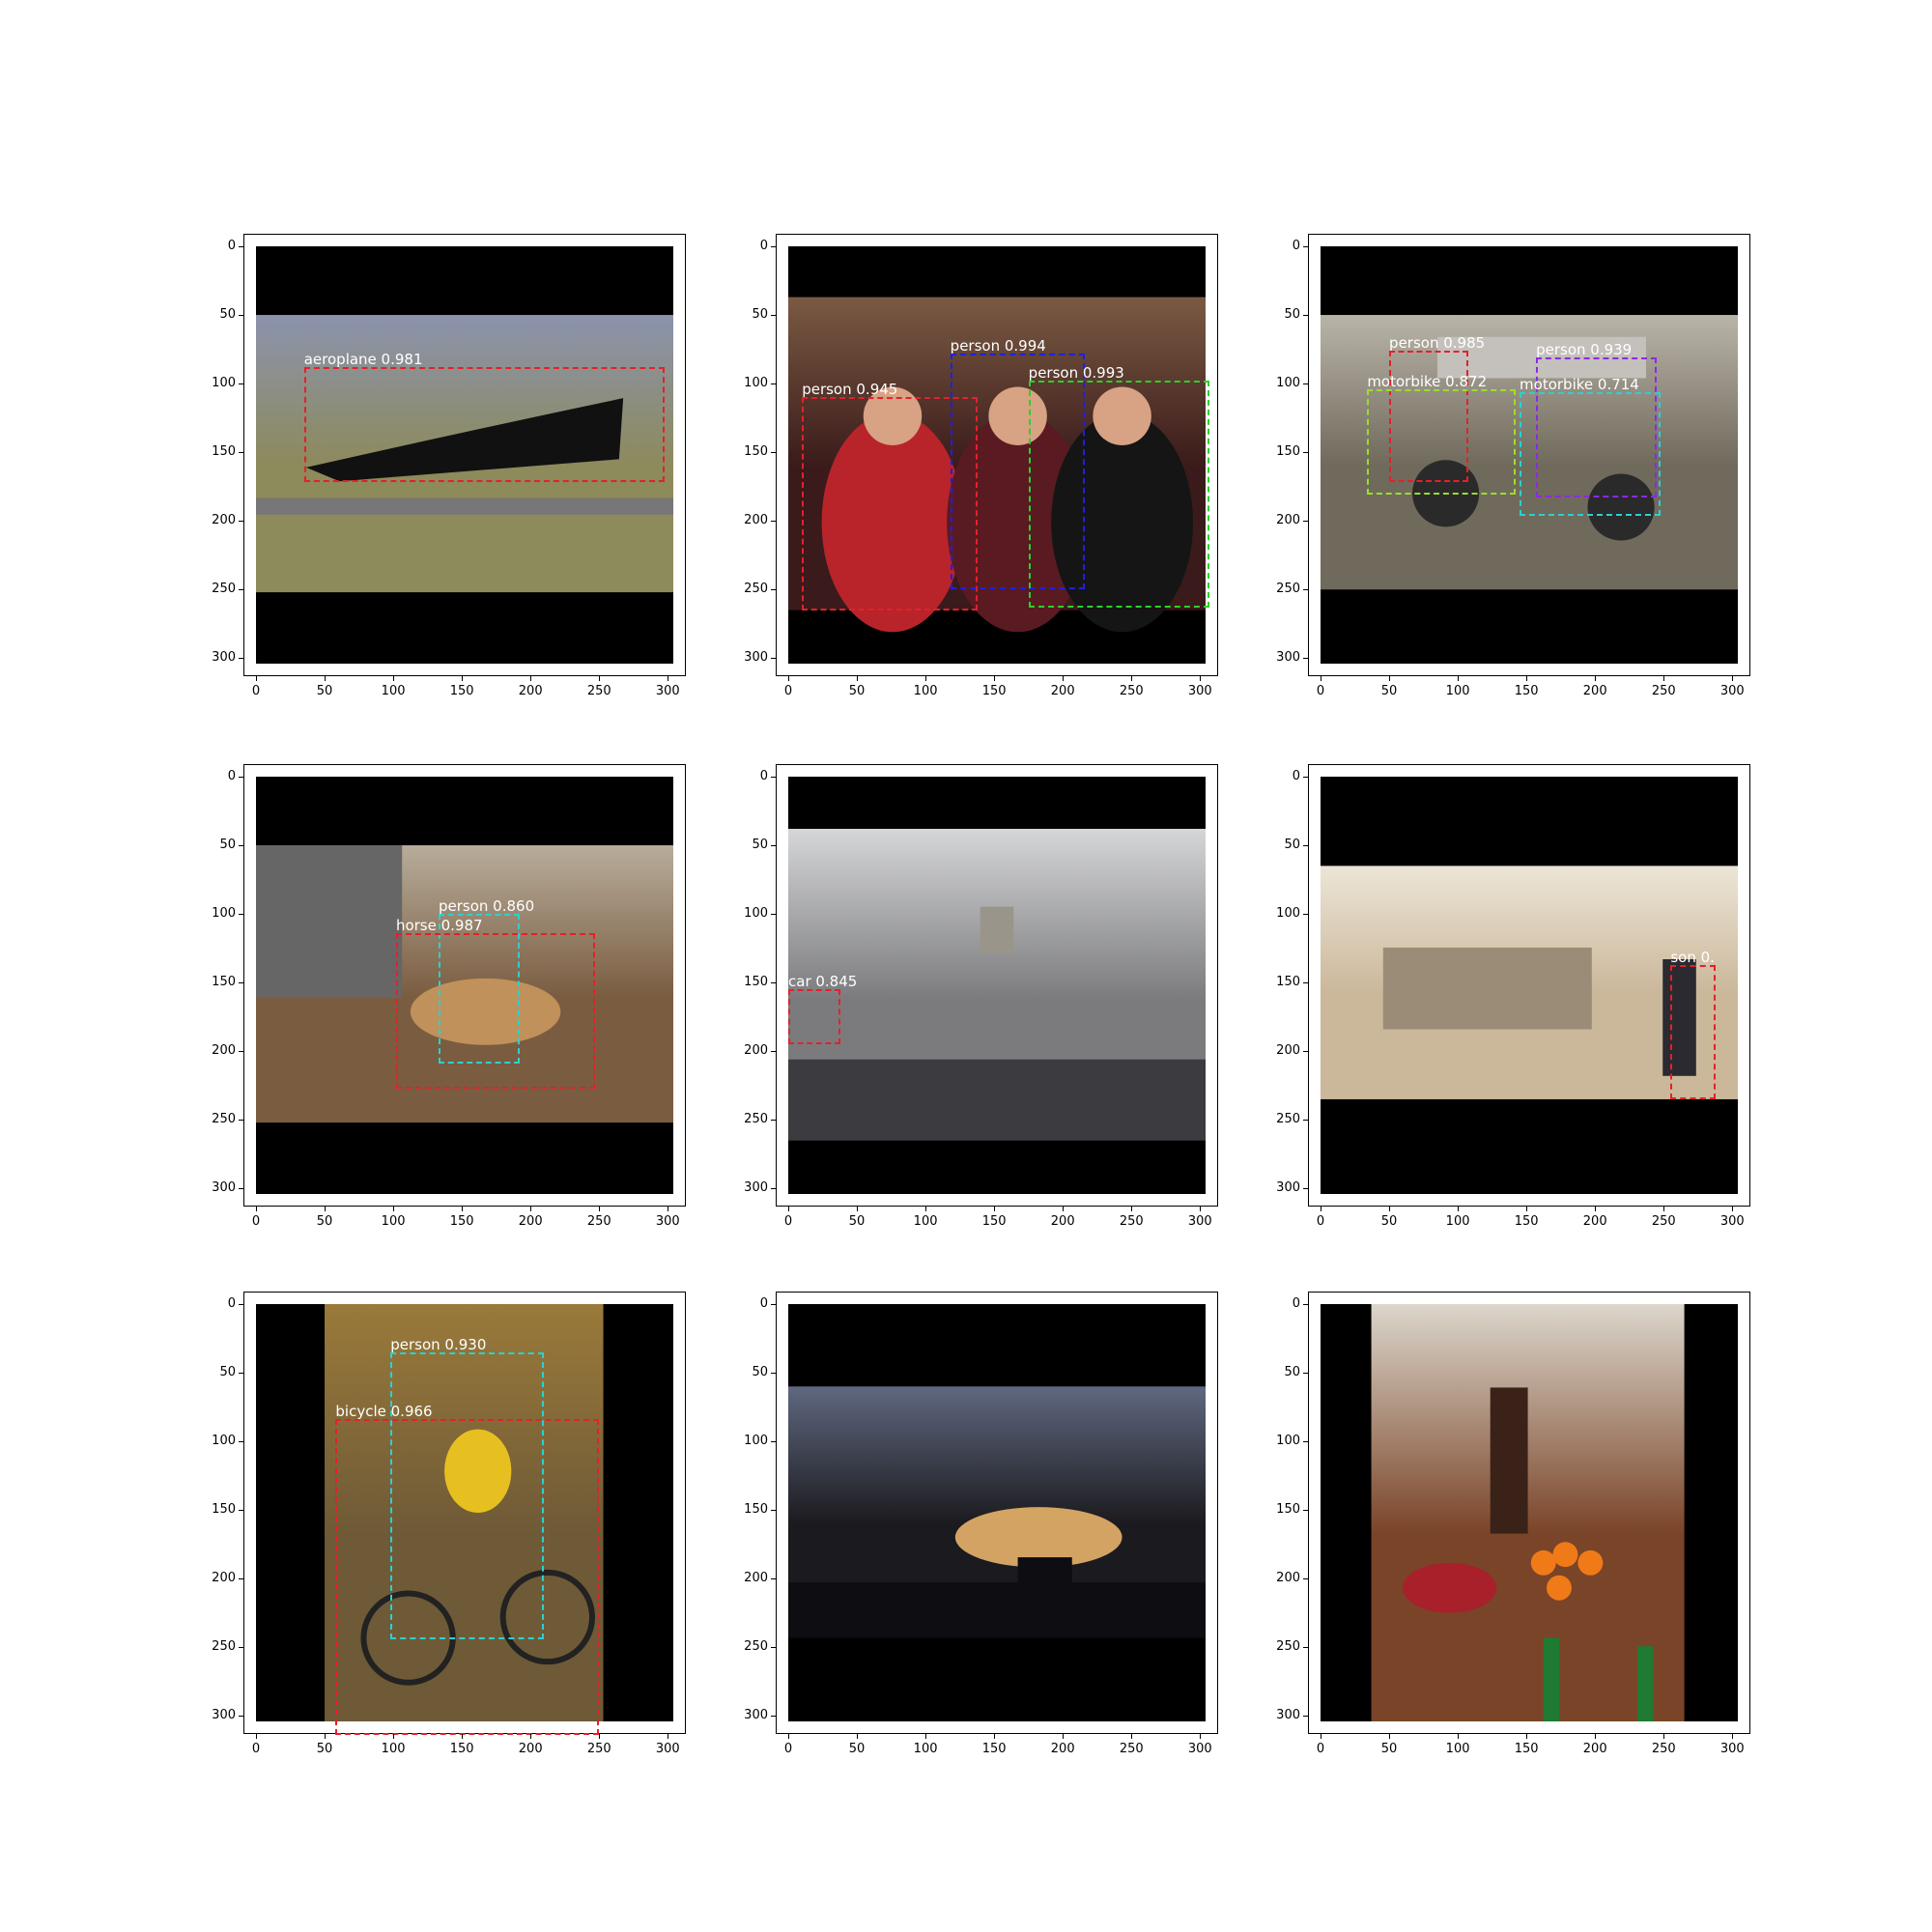 Image resolution: width=1932 pixels, height=1932 pixels. What do you see at coordinates (997, 1100) in the screenshot?
I see `dashboard-shape` at bounding box center [997, 1100].